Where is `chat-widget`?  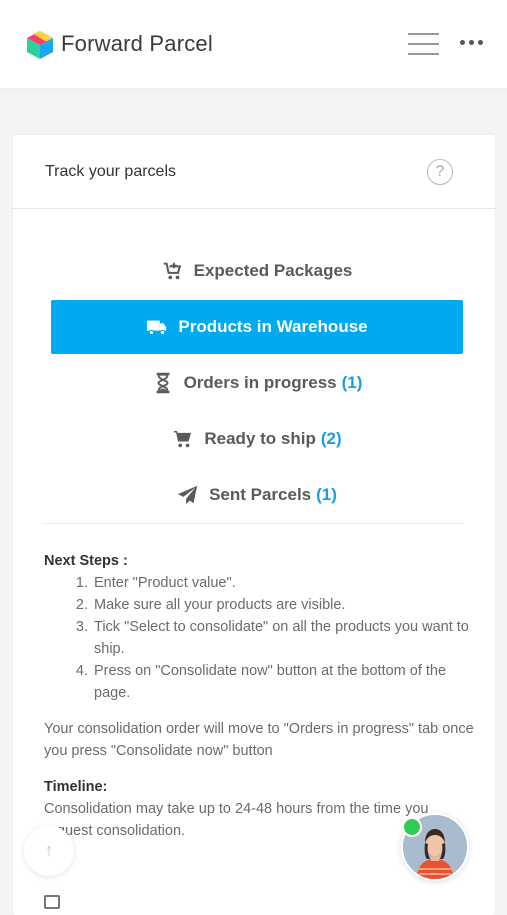 chat-widget is located at coordinates (435, 847).